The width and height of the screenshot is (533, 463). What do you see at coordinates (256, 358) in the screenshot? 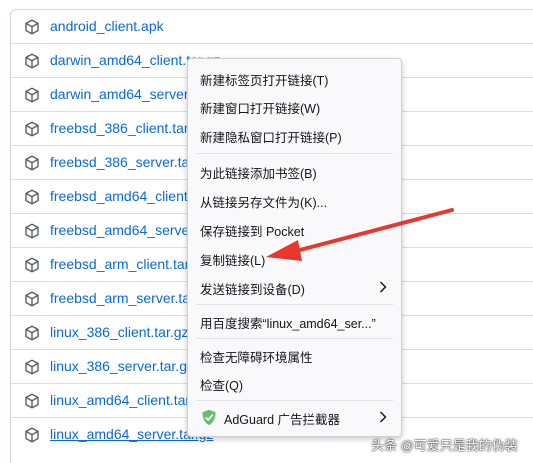
I see `menu-item-label: 检查无障碍环境属性` at bounding box center [256, 358].